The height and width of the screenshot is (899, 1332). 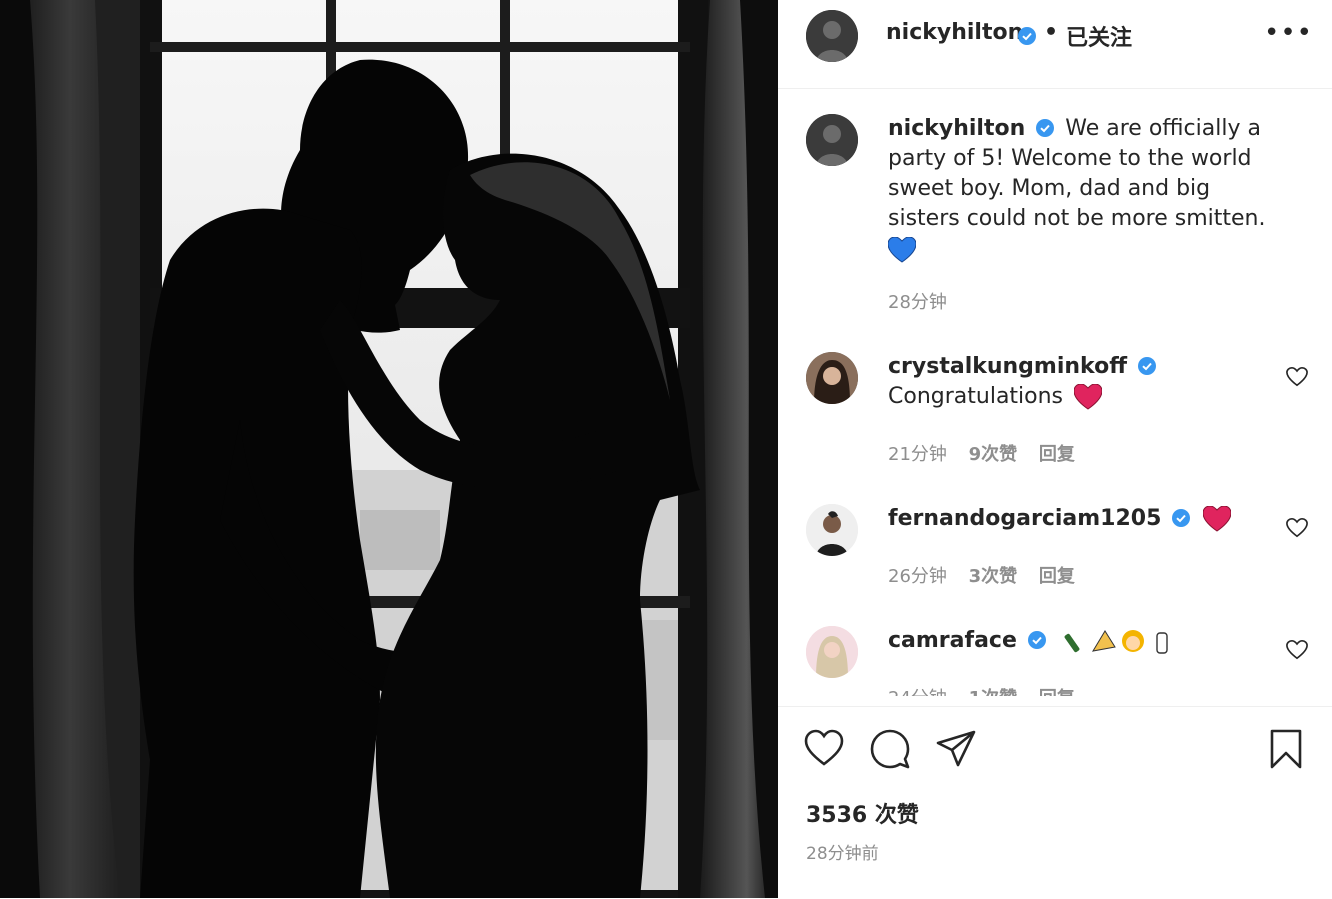 I want to click on comment-1: crystalkungminkoff Congratulations, so click(x=1022, y=382).